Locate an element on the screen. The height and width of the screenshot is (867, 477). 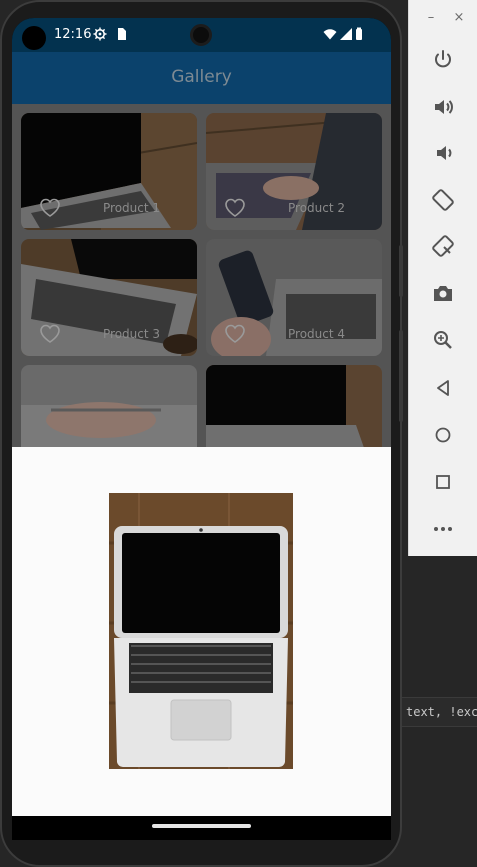
volume-up-icon is located at coordinates (443, 107).